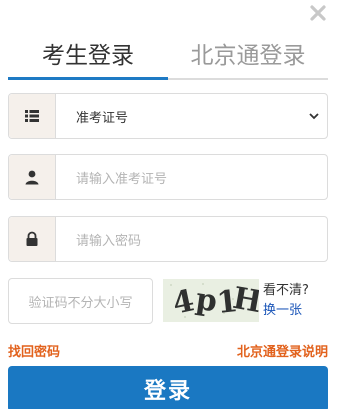 This screenshot has width=345, height=409. What do you see at coordinates (211, 300) in the screenshot?
I see `captcha-image: 4 p 1 H` at bounding box center [211, 300].